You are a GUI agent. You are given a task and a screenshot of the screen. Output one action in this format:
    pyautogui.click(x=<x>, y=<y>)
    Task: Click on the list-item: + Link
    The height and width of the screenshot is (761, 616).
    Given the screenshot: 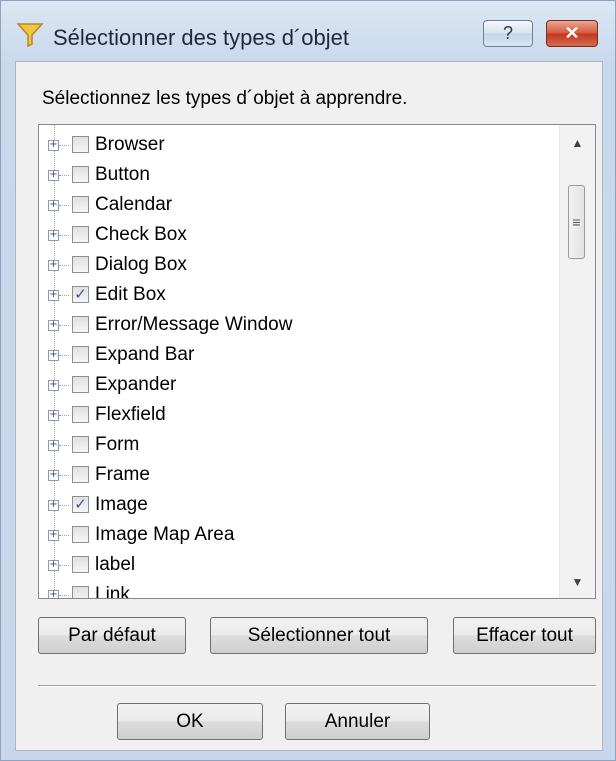 What is the action you would take?
    pyautogui.click(x=299, y=589)
    